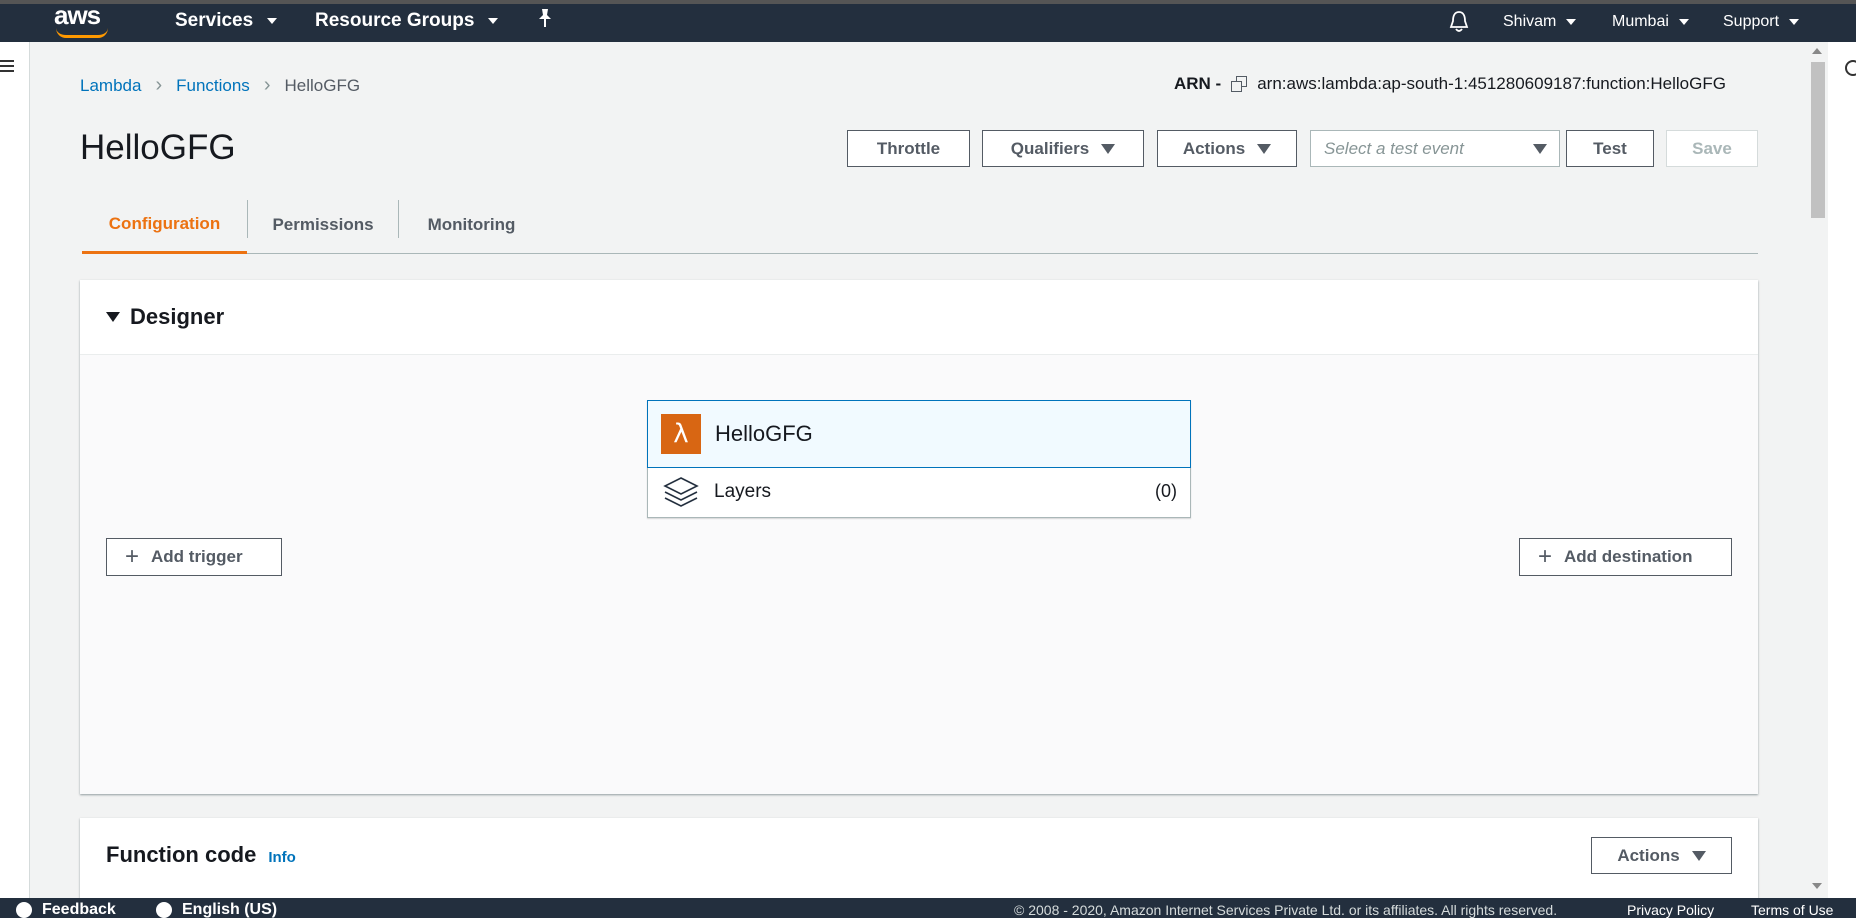  What do you see at coordinates (158, 147) in the screenshot?
I see `page-title: HelloGFG` at bounding box center [158, 147].